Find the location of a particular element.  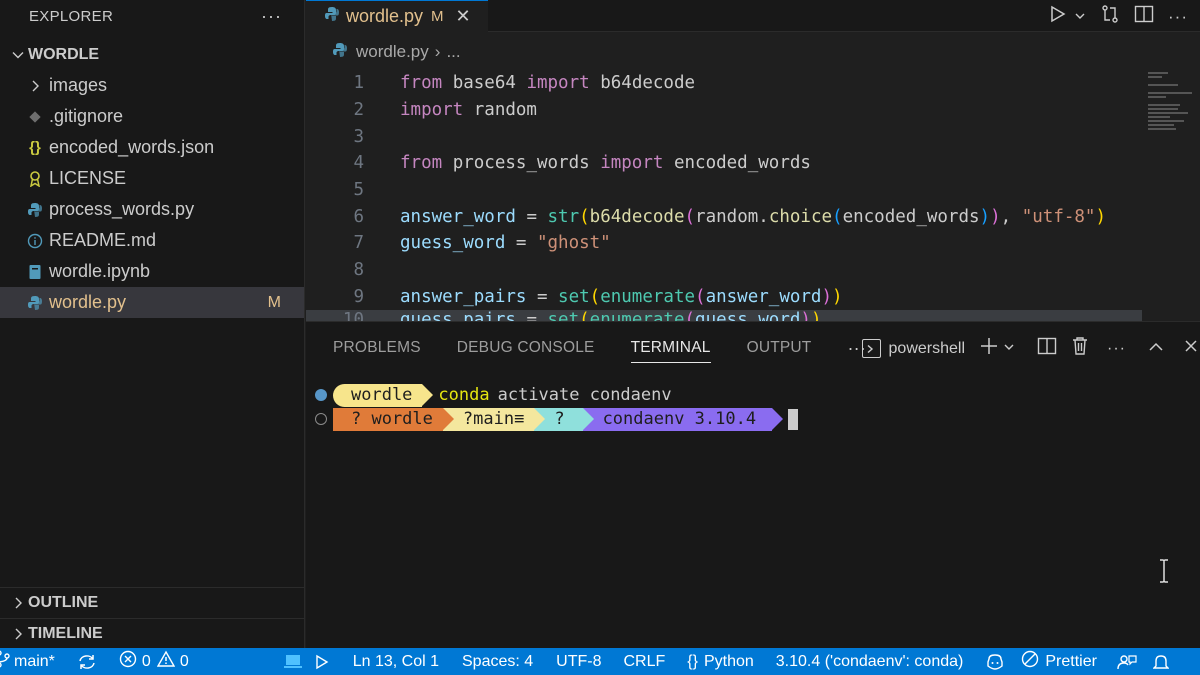

tab-debug-console: DEBUG CONSOLE is located at coordinates (526, 348).